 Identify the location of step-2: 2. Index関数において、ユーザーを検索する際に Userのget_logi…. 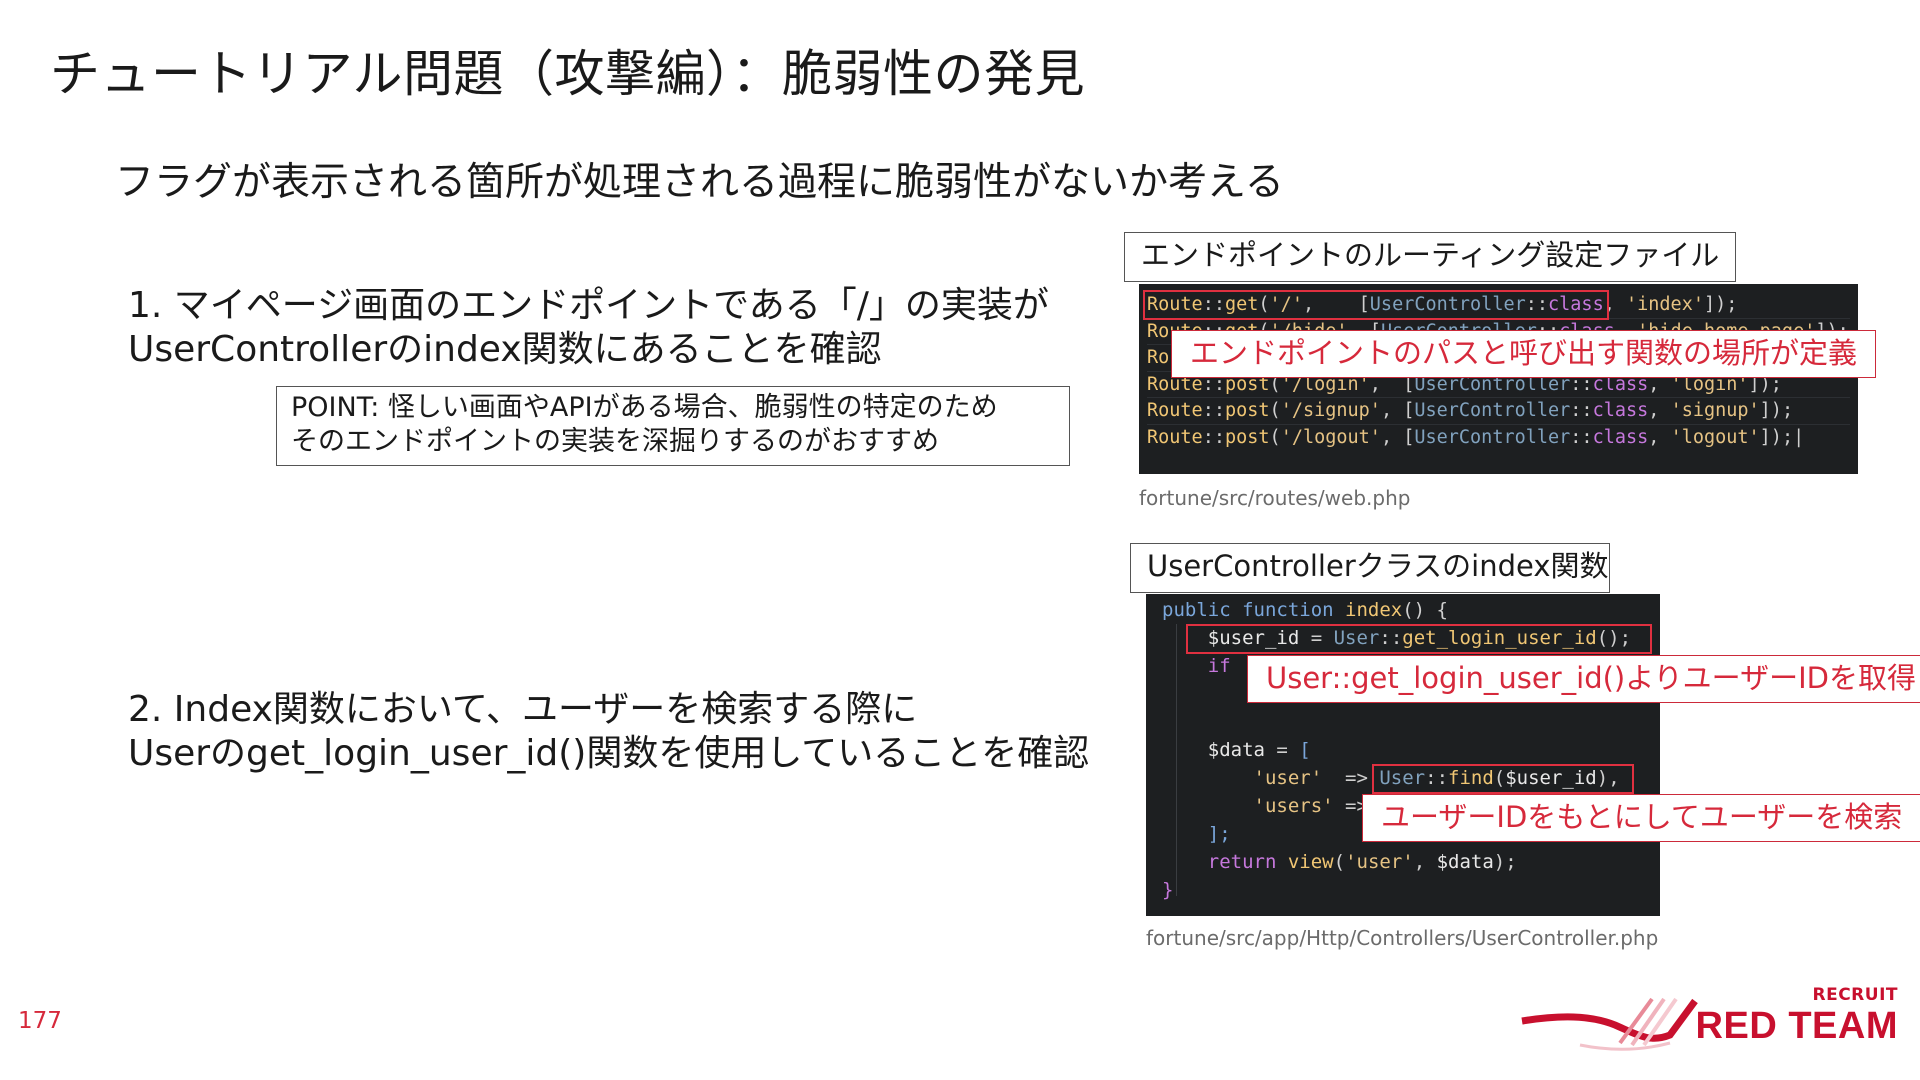
(608, 732).